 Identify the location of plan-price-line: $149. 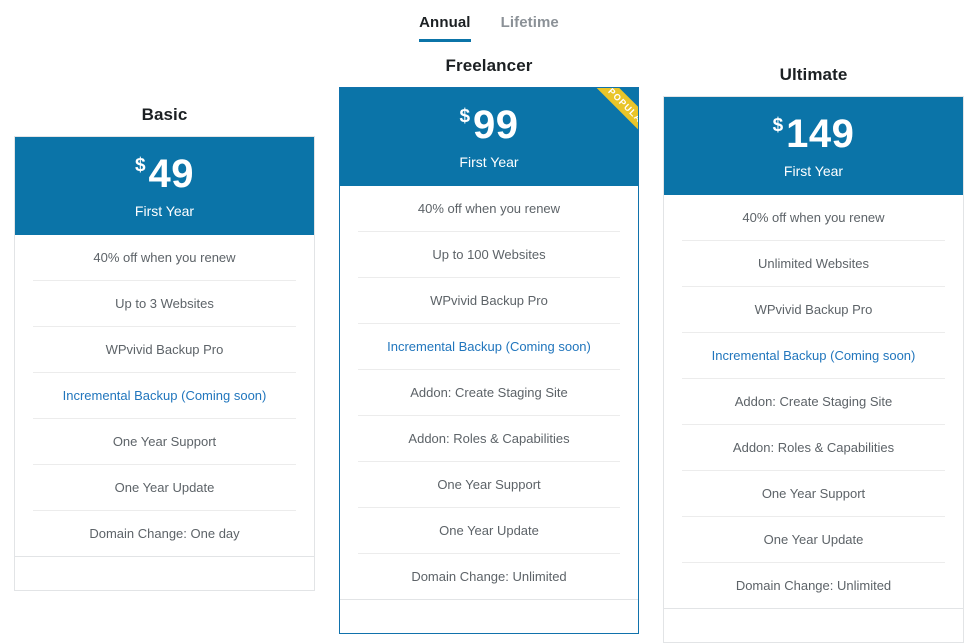
(813, 134).